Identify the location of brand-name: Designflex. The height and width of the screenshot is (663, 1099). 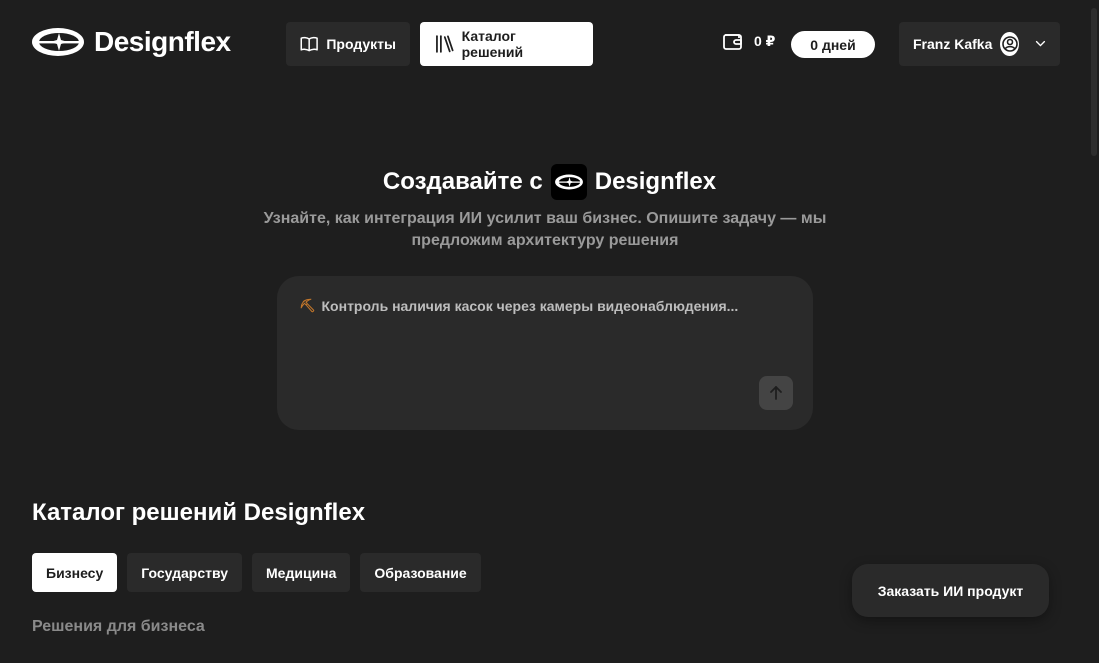
(162, 41).